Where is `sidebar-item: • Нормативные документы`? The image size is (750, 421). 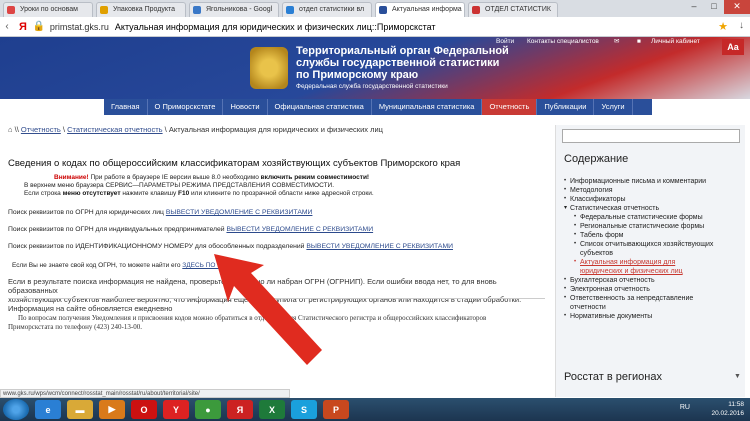 sidebar-item: • Нормативные документы is located at coordinates (653, 316).